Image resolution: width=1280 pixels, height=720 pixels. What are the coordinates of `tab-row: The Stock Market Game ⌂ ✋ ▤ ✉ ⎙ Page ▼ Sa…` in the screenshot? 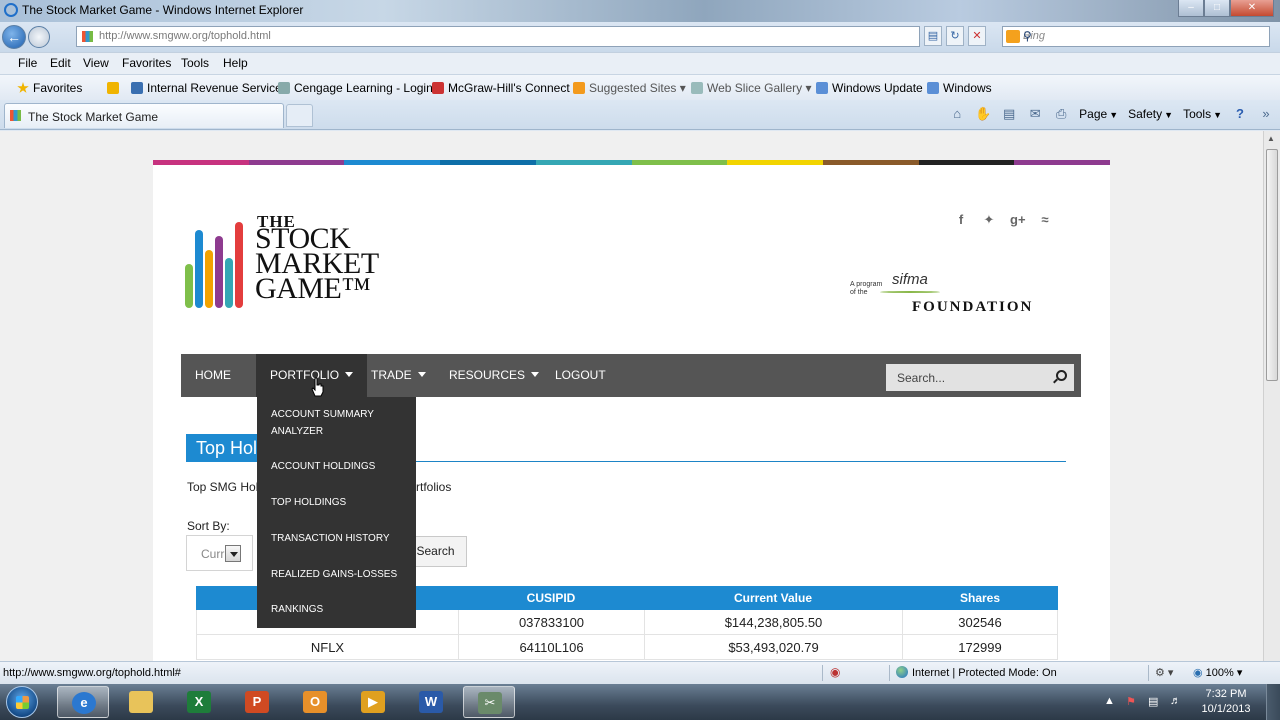 It's located at (640, 115).